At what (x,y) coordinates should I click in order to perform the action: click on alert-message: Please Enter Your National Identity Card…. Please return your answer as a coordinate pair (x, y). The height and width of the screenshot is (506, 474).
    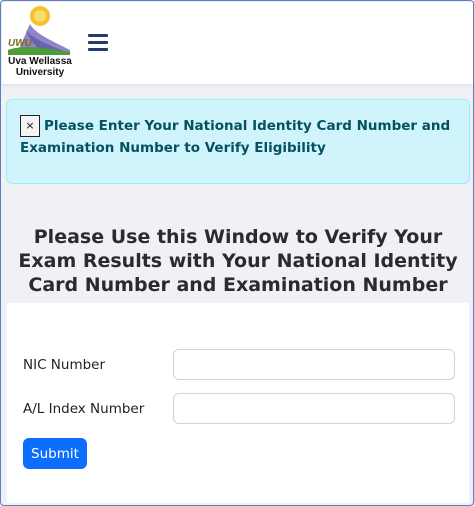
    Looking at the image, I should click on (235, 137).